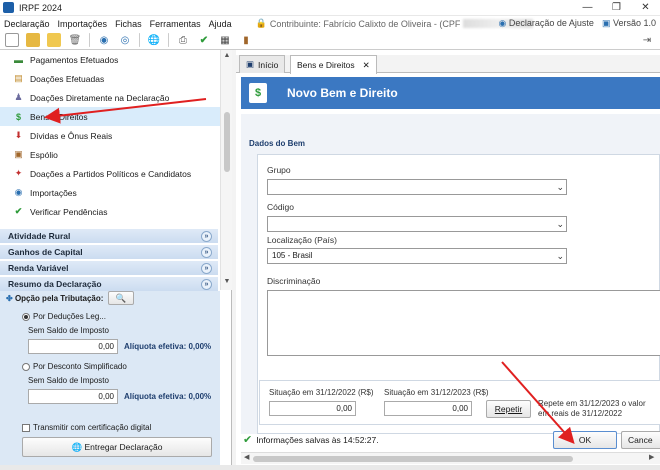 Image resolution: width=660 pixels, height=470 pixels. Describe the element at coordinates (110, 135) in the screenshot. I see `sidebar-item-dividas: ⬇ Dívidas e Ônus Reais` at that location.